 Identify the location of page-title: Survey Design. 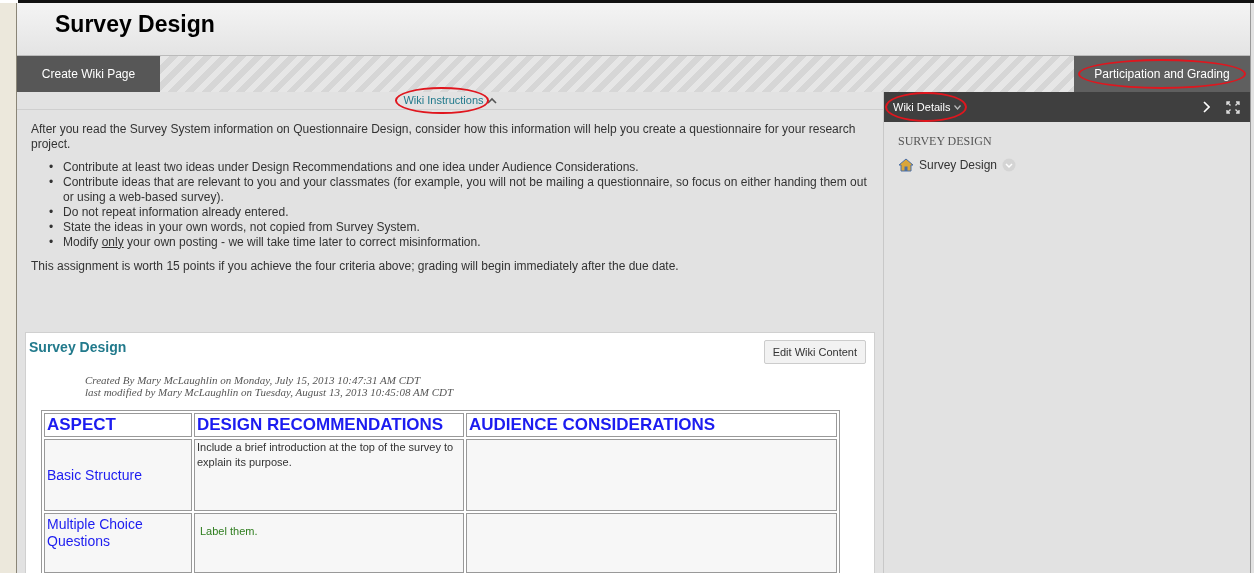
(135, 24).